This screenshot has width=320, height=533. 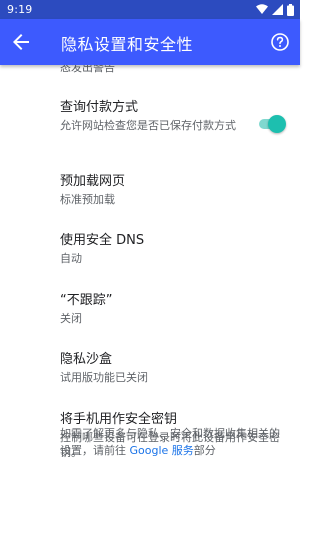 What do you see at coordinates (99, 107) in the screenshot?
I see `setting-title: 查询付款方式` at bounding box center [99, 107].